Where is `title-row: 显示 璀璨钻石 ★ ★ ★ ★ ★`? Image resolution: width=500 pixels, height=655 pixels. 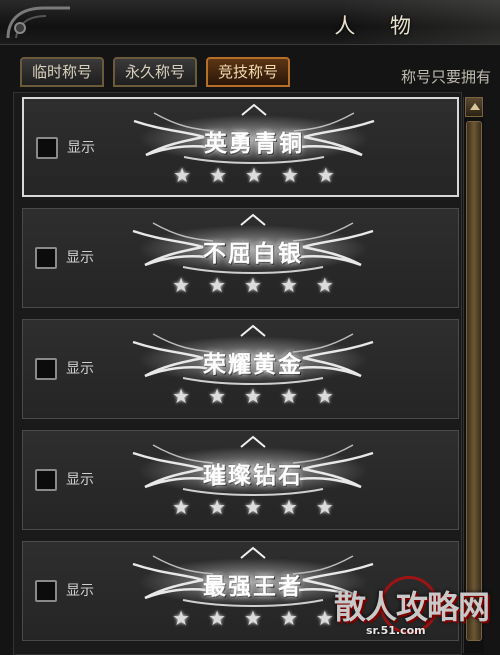 title-row: 显示 璀璨钻石 ★ ★ ★ ★ ★ is located at coordinates (240, 480).